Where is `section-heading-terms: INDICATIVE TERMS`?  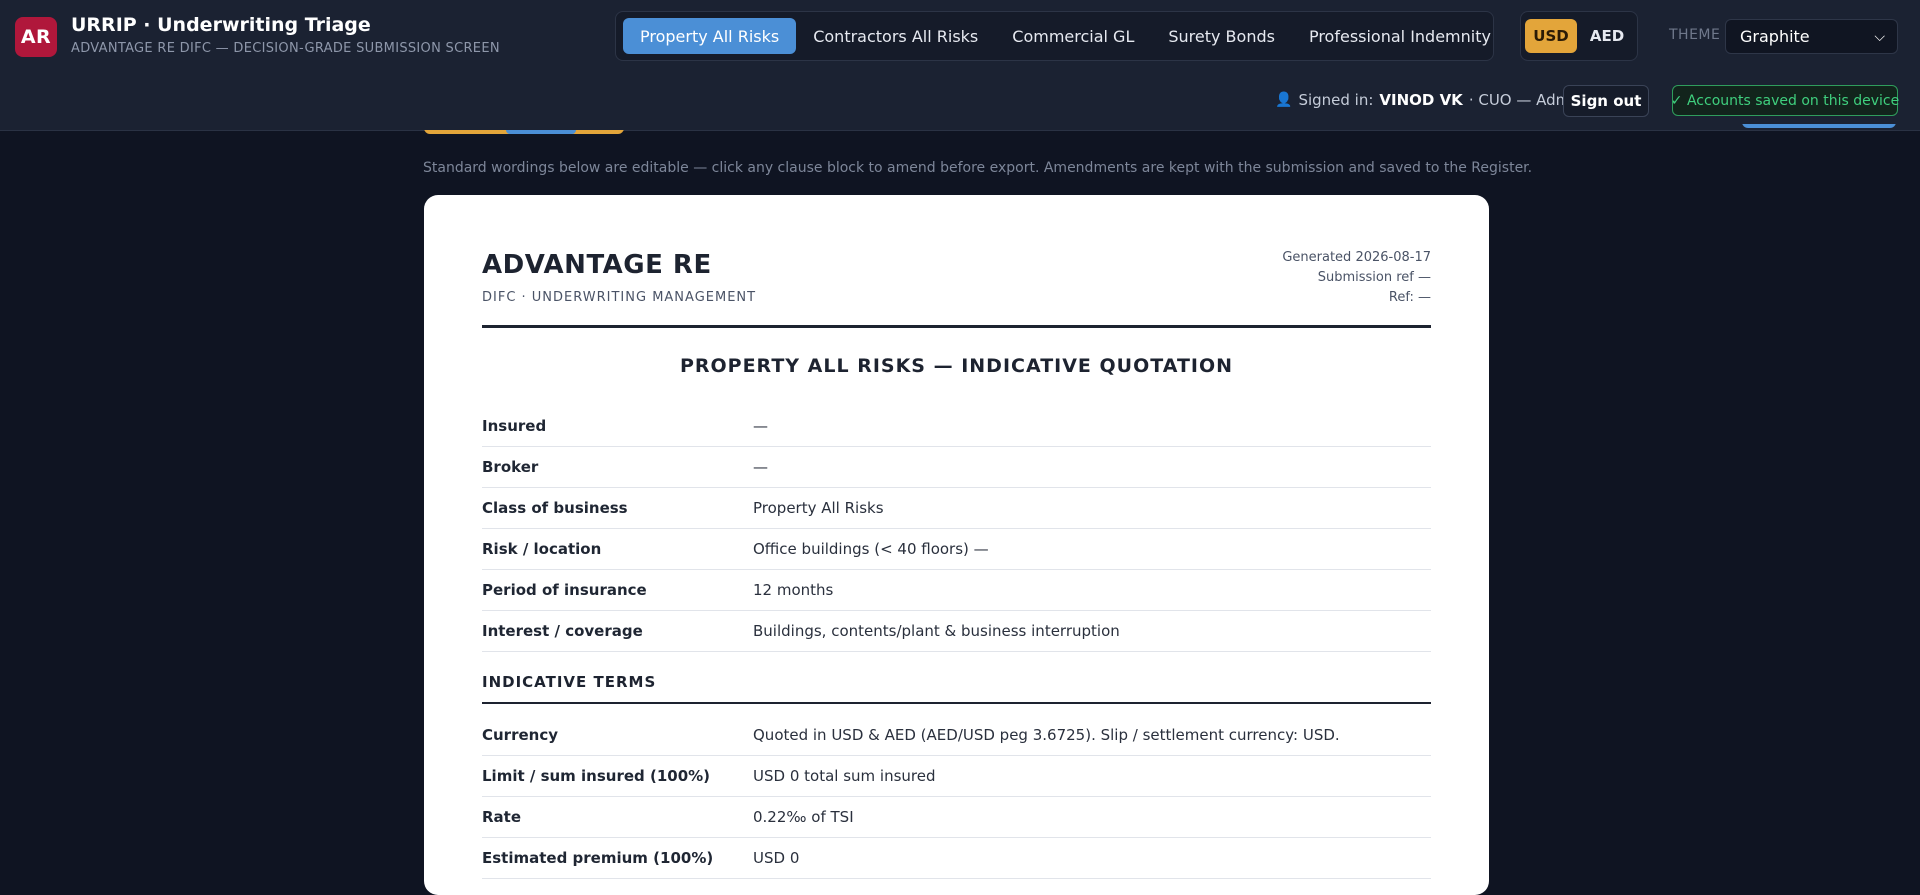 section-heading-terms: INDICATIVE TERMS is located at coordinates (569, 682).